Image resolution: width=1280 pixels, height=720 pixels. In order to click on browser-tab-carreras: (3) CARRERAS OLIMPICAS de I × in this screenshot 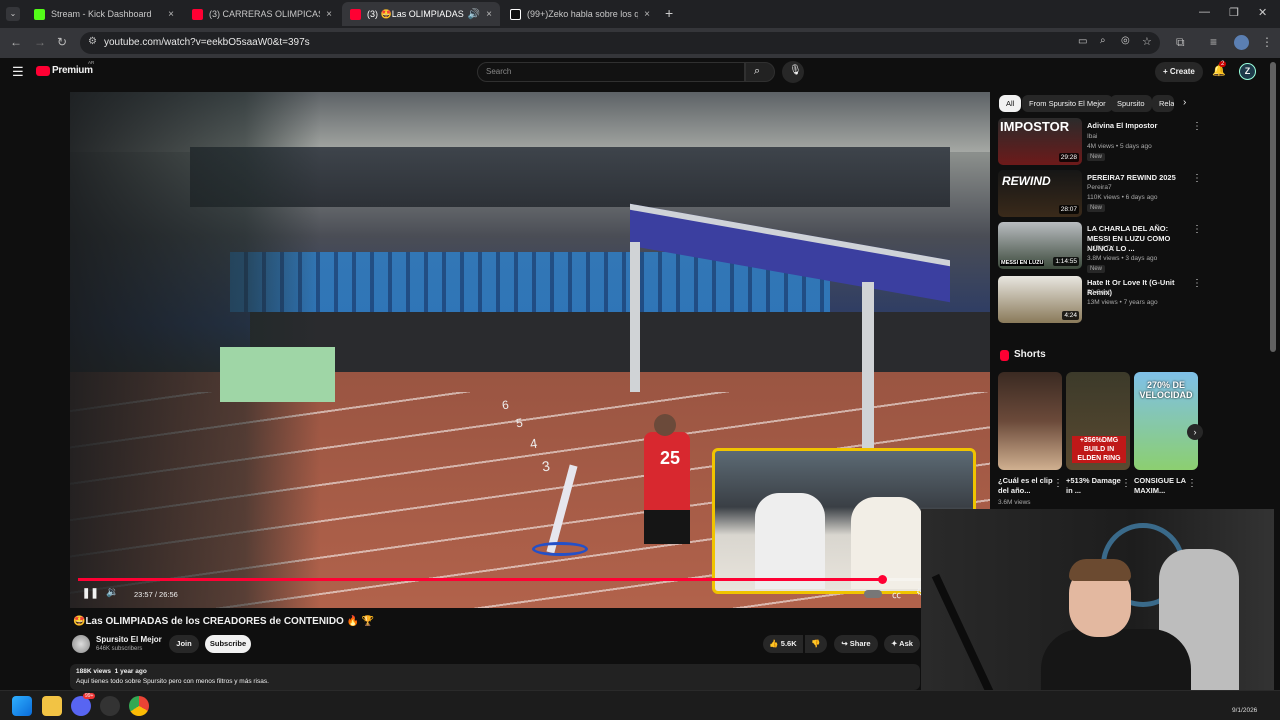, I will do `click(262, 14)`.